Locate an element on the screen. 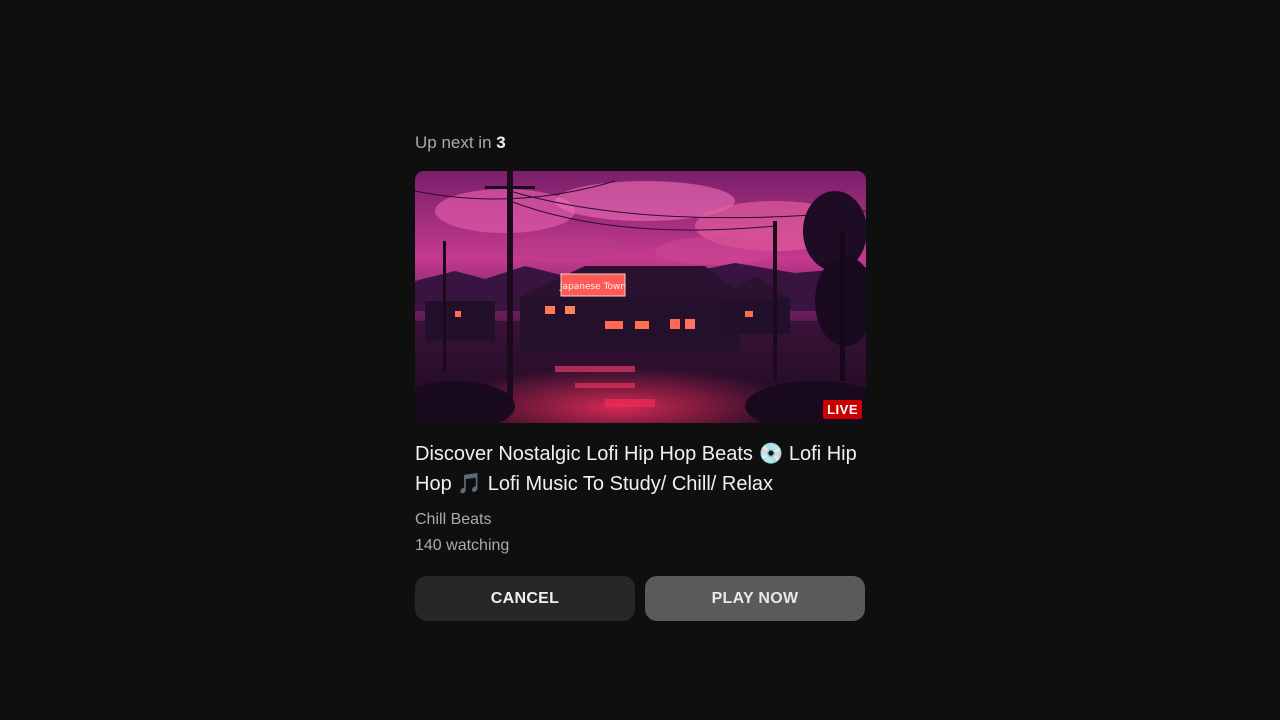 This screenshot has height=720, width=1280. channel-name: Chill Beats is located at coordinates (640, 520).